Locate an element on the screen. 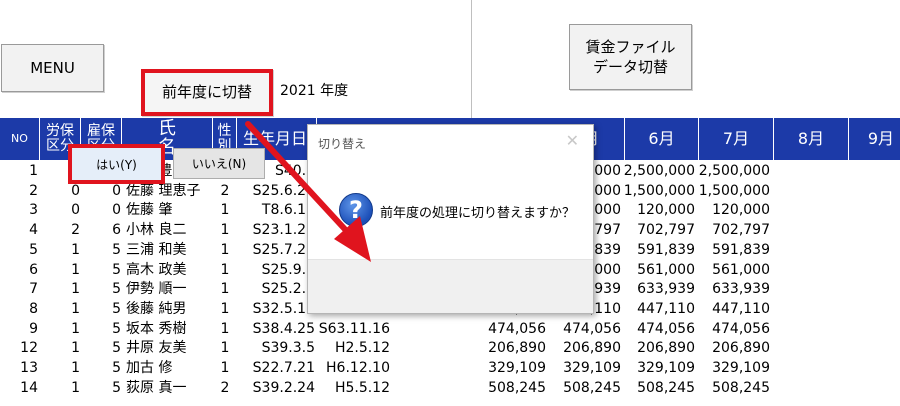 This screenshot has width=900, height=406. cell-rouho: 2 is located at coordinates (60, 230).